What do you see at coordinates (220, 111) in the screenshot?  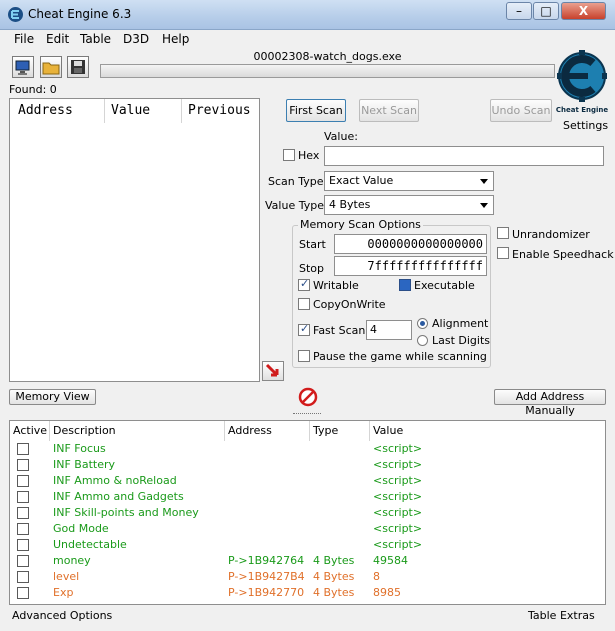 I see `column-previous: Previous` at bounding box center [220, 111].